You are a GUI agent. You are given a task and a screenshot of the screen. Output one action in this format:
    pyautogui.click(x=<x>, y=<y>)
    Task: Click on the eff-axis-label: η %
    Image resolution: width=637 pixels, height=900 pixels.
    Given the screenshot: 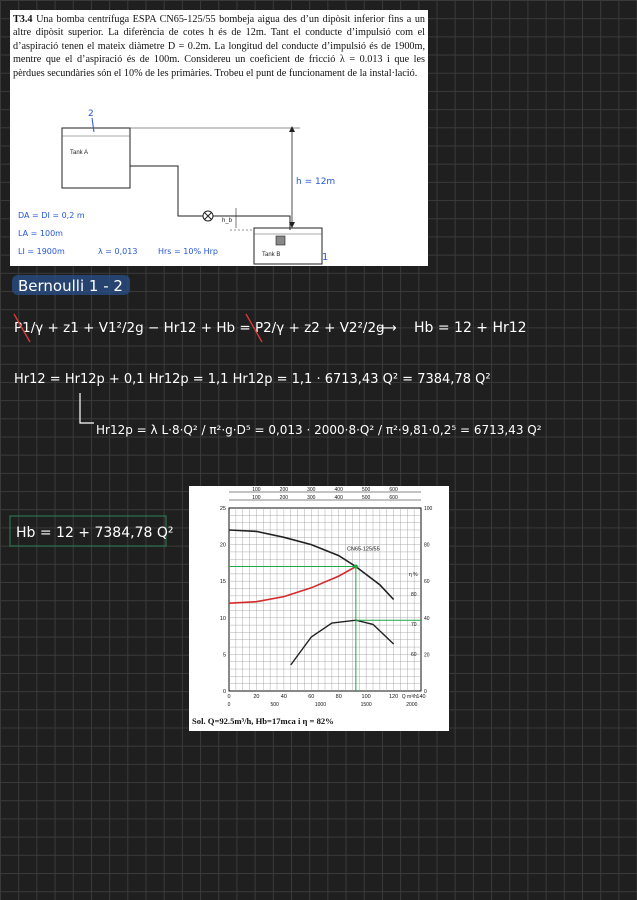 What is the action you would take?
    pyautogui.click(x=413, y=575)
    